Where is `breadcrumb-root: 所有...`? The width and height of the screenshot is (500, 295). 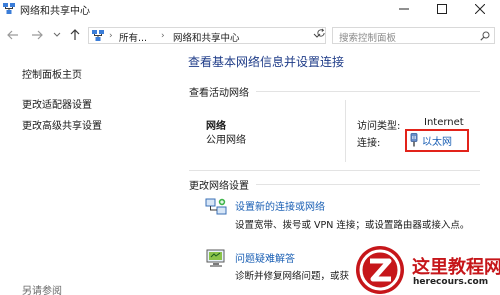 breadcrumb-root: 所有... is located at coordinates (133, 37).